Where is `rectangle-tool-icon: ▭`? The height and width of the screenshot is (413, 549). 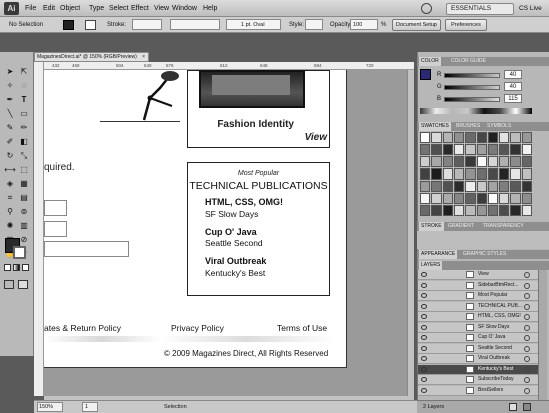
rectangle-tool-icon: ▭ is located at coordinates (24, 114).